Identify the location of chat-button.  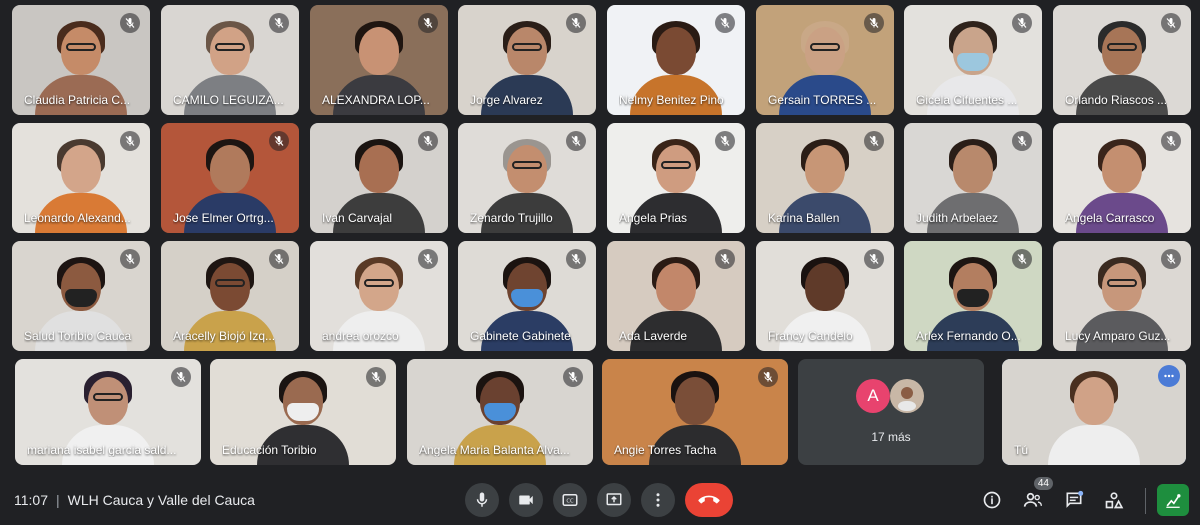
(1074, 500).